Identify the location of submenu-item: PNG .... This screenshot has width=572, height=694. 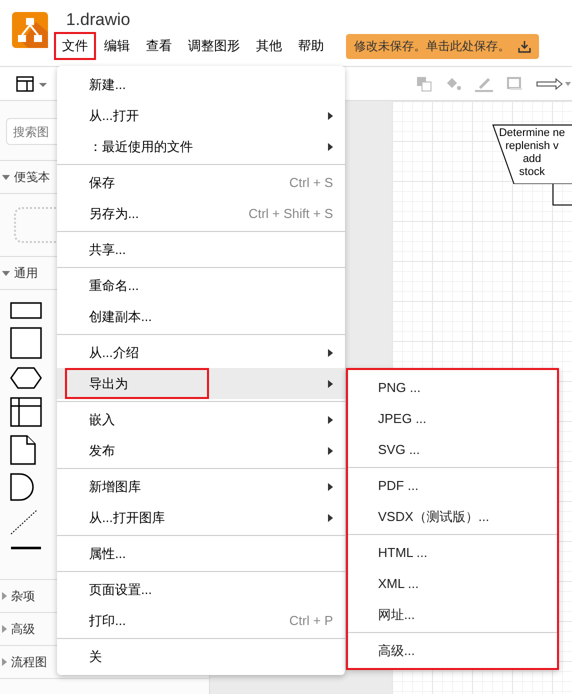
(452, 387).